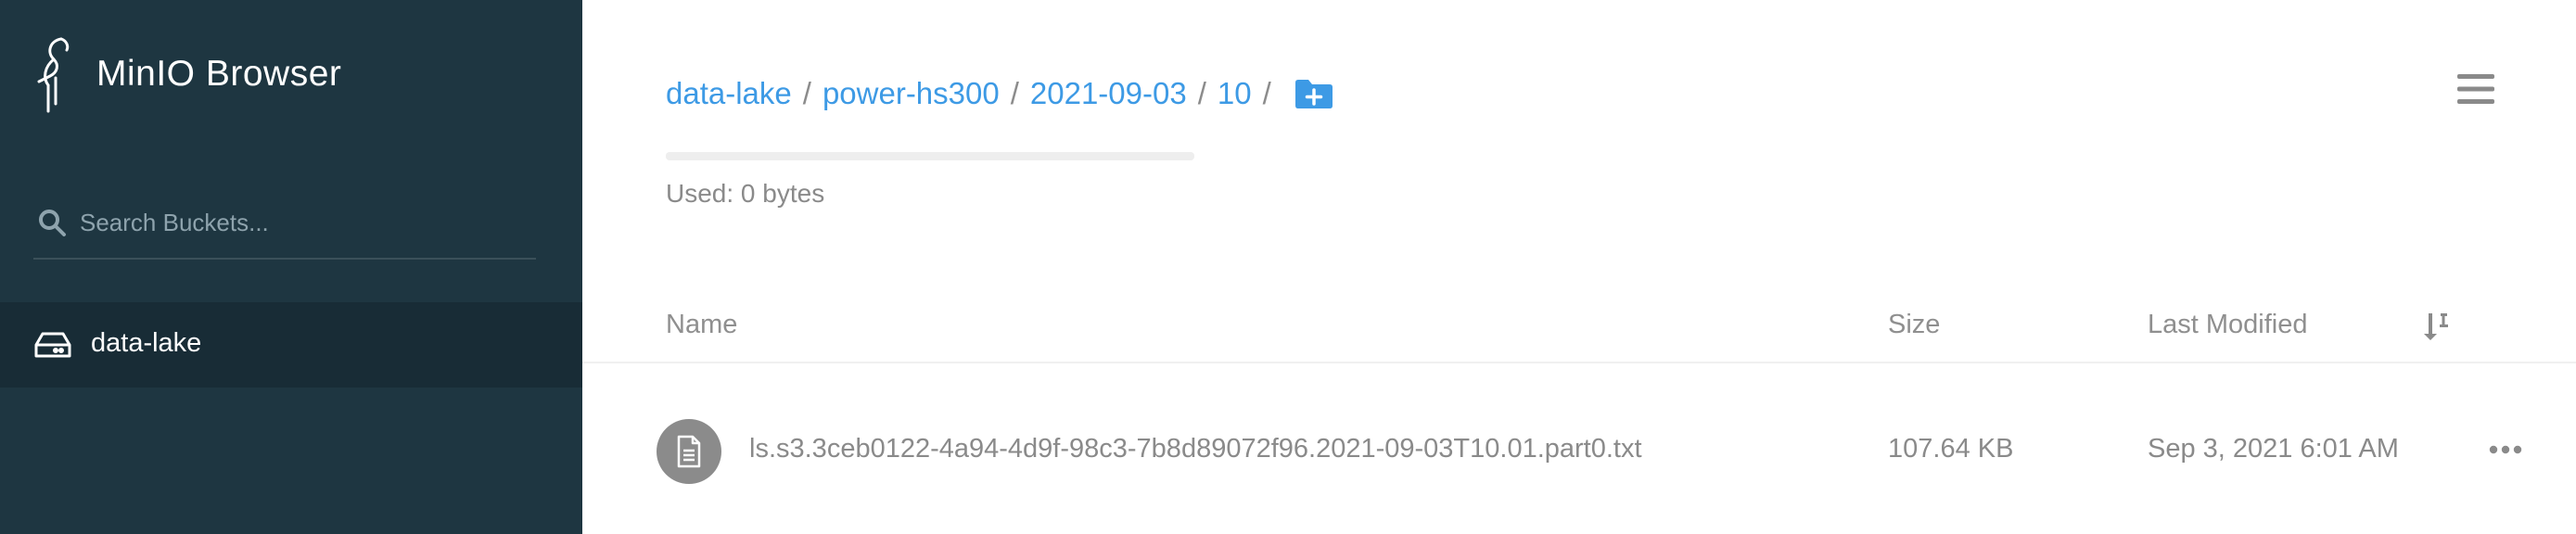 This screenshot has height=534, width=2576. Describe the element at coordinates (1914, 325) in the screenshot. I see `column-header-size: Size` at that location.